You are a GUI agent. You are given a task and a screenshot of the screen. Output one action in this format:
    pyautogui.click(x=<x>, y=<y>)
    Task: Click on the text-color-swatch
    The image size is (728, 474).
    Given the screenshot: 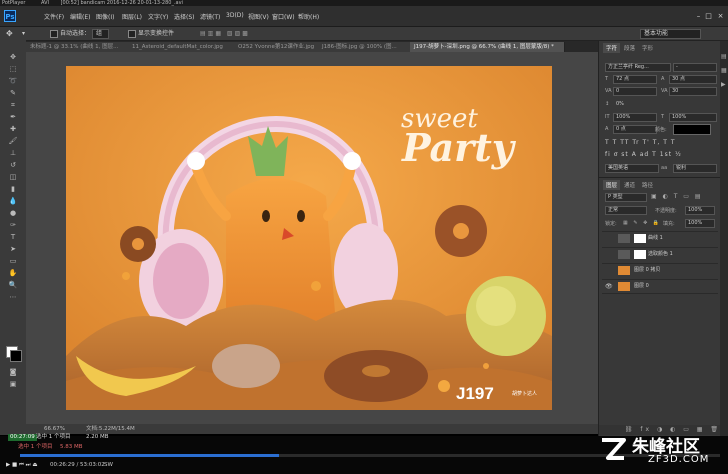 What is the action you would take?
    pyautogui.click(x=692, y=129)
    